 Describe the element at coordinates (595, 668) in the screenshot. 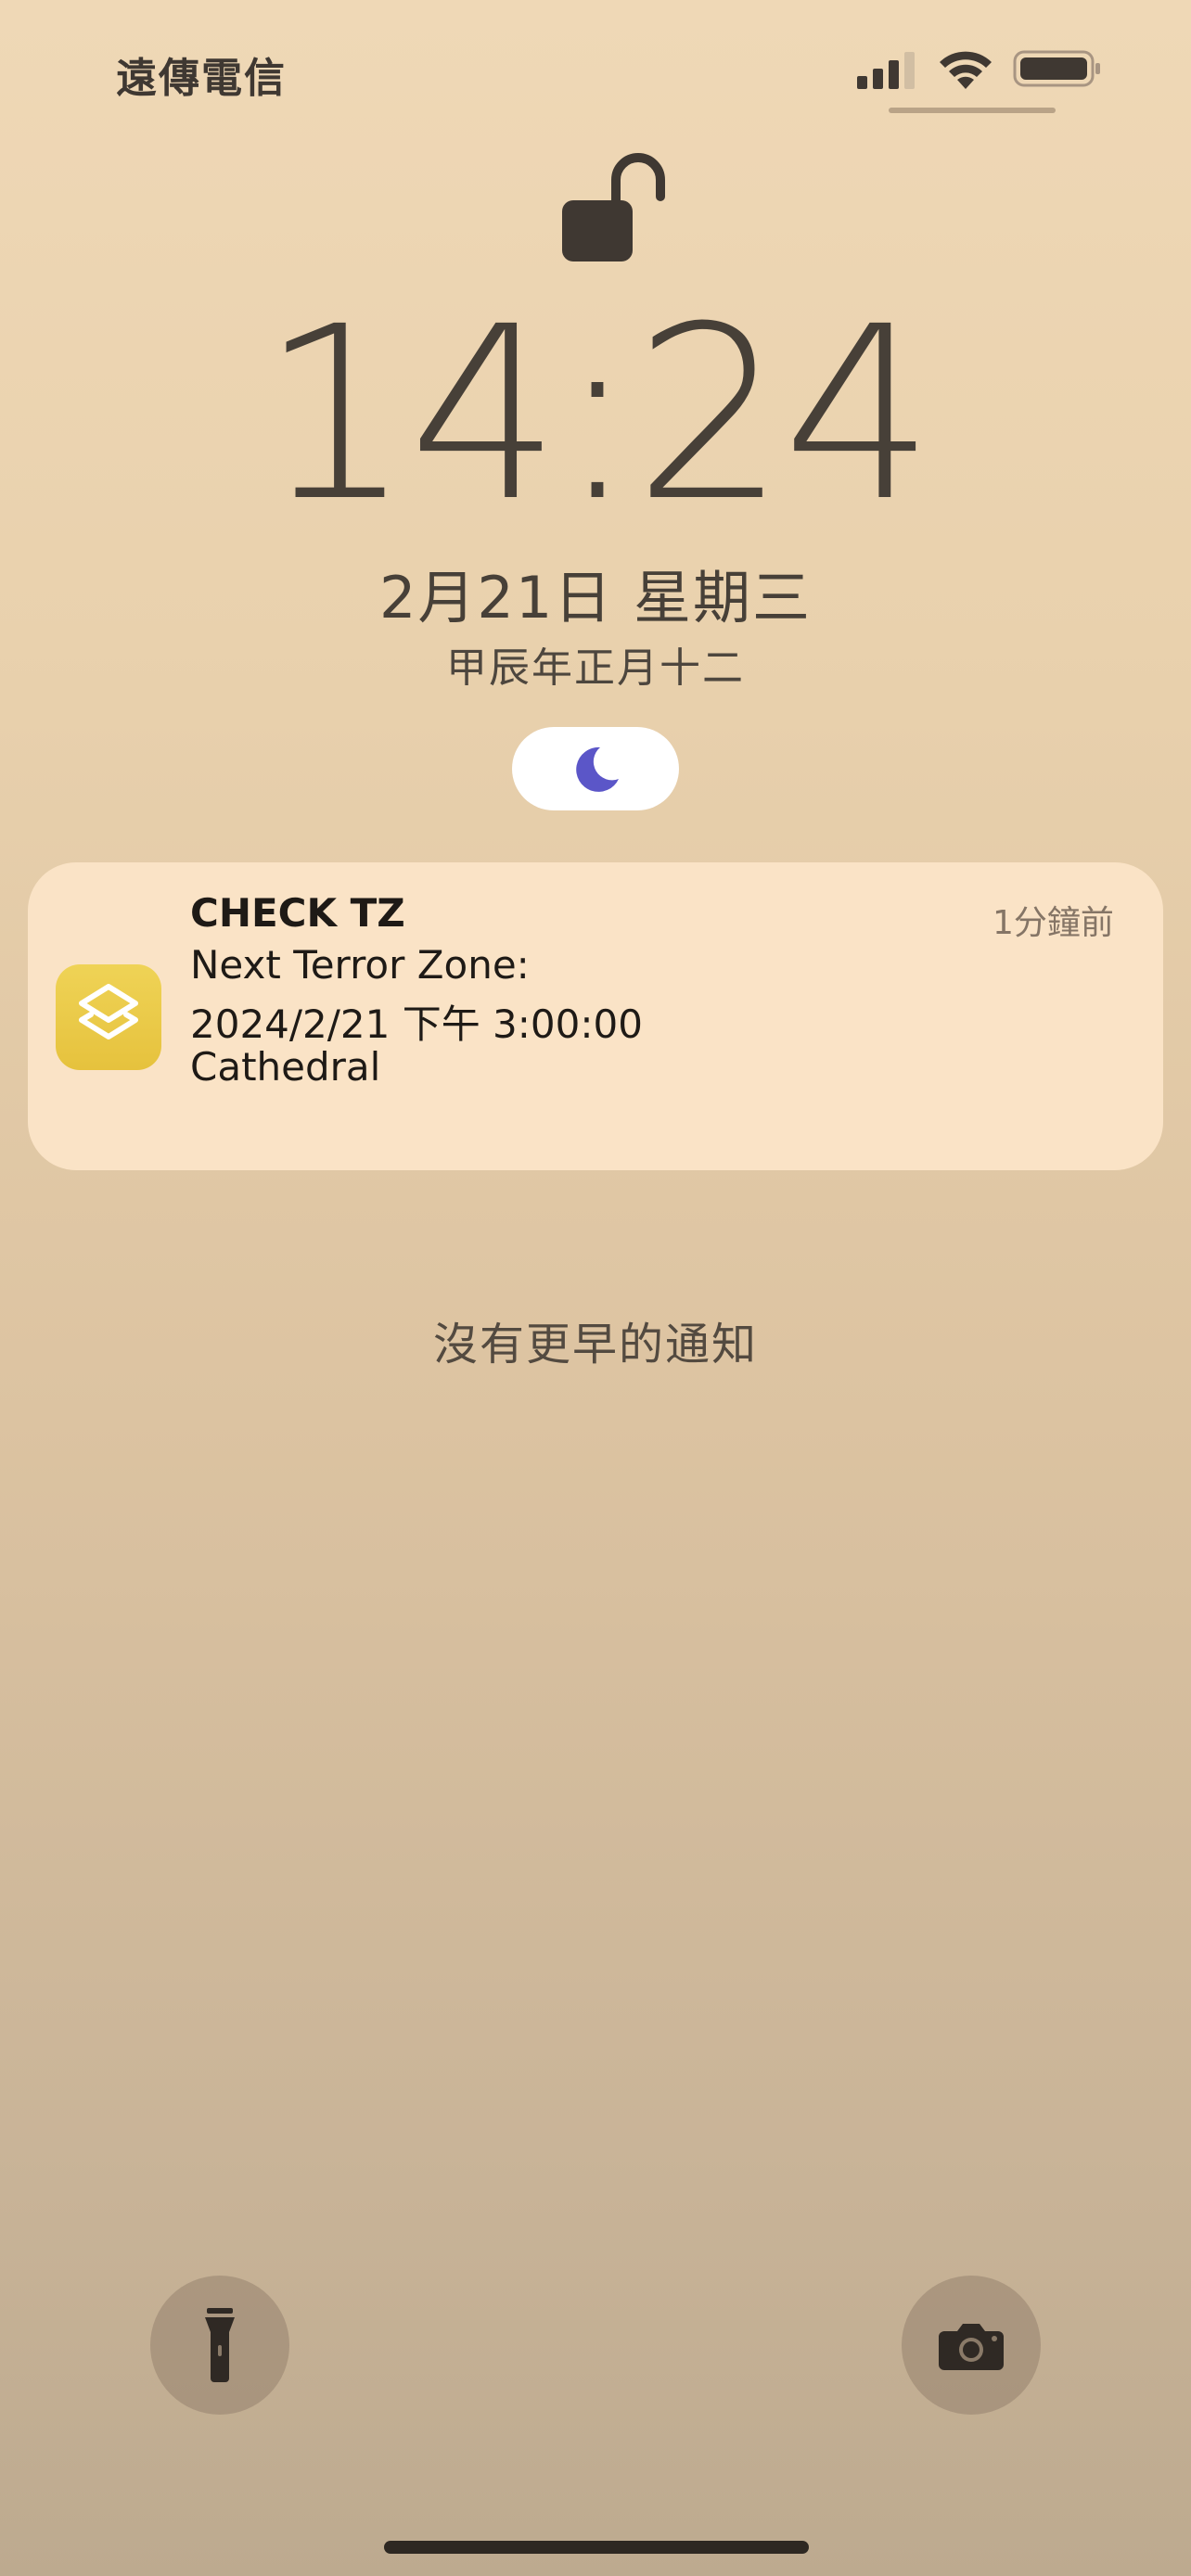

I see `lunar-date: 甲辰年正月十二` at that location.